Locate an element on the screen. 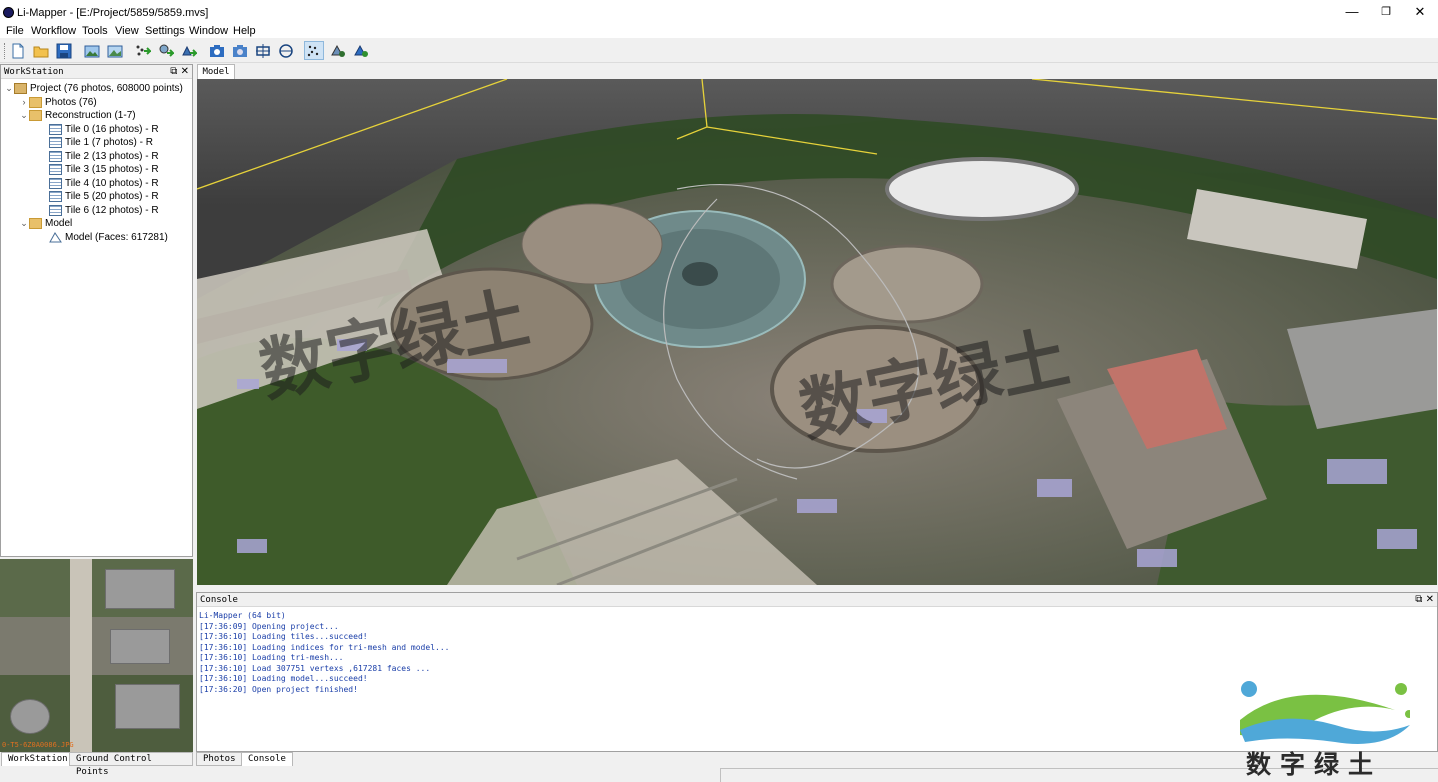  tab-workstation: WorkStation is located at coordinates (38, 759).